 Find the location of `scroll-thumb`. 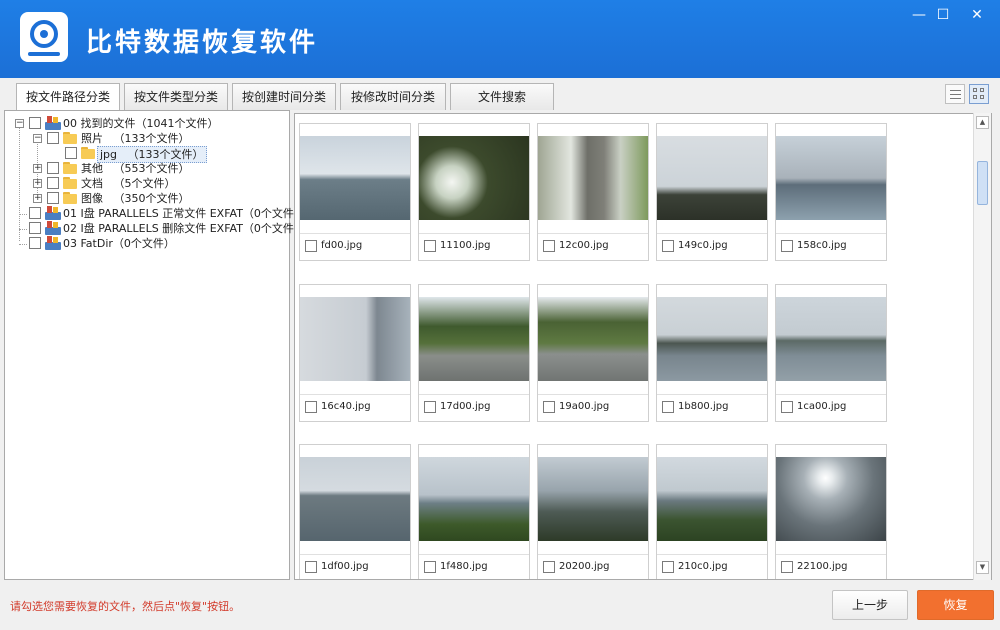

scroll-thumb is located at coordinates (982, 183).